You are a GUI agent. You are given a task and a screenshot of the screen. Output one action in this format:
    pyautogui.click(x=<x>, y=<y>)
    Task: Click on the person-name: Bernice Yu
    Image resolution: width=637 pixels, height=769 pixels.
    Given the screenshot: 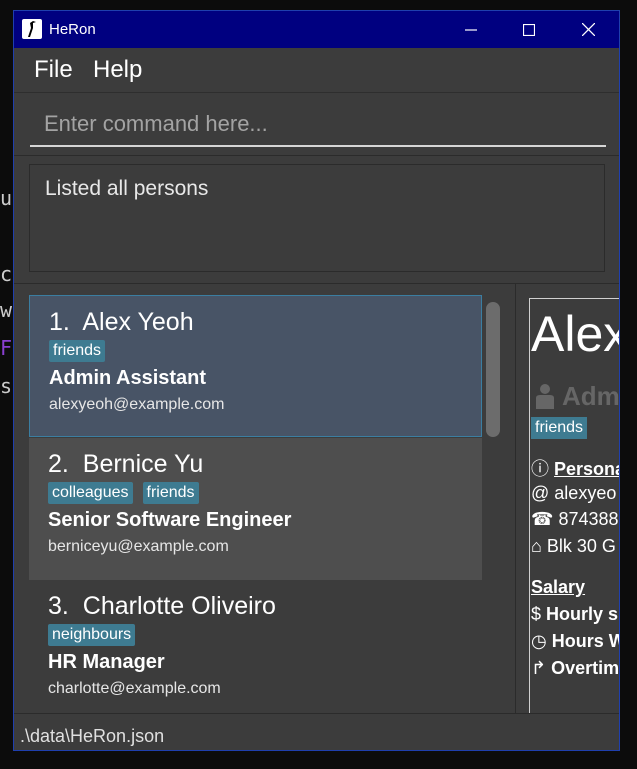 What is the action you would take?
    pyautogui.click(x=143, y=464)
    